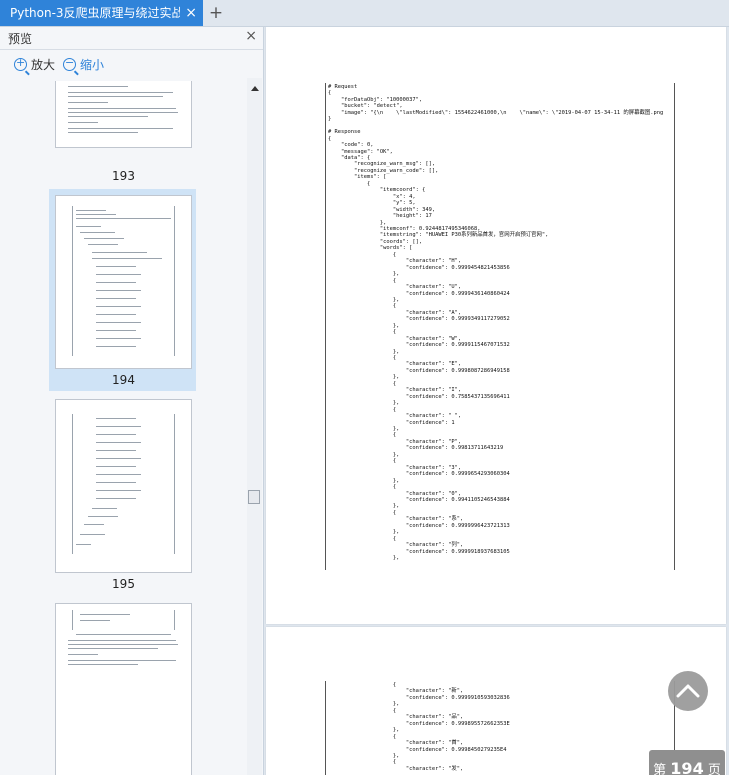 The width and height of the screenshot is (729, 775). What do you see at coordinates (20, 39) in the screenshot?
I see `sidebar-title: 预览` at bounding box center [20, 39].